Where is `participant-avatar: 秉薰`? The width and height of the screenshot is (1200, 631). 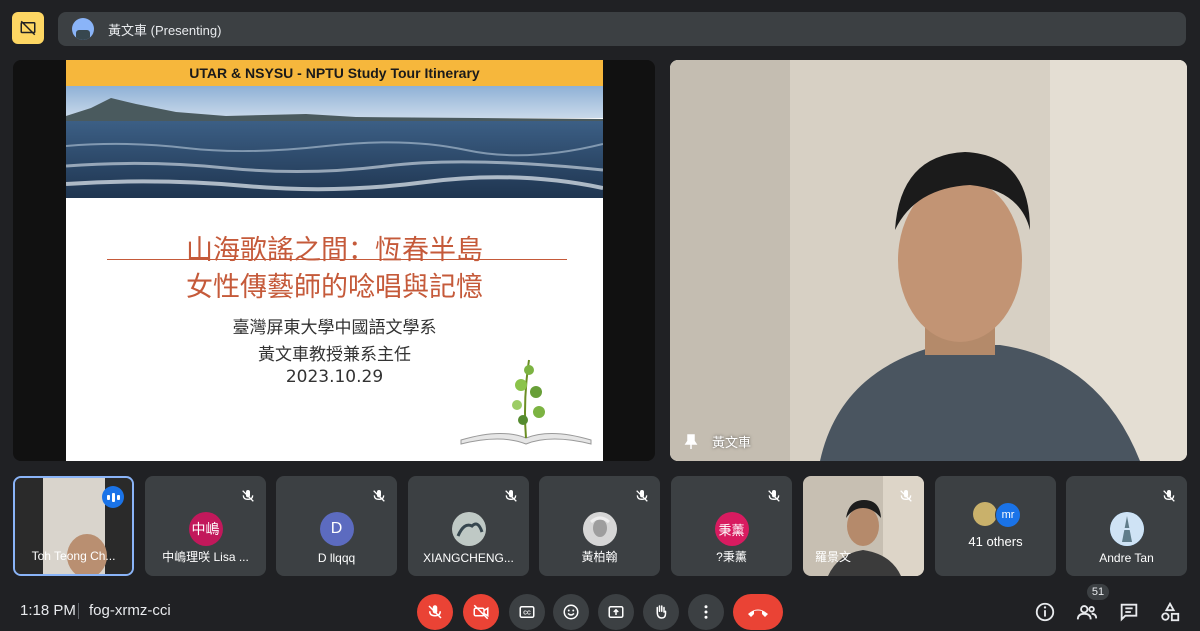
participant-avatar: 秉薰 is located at coordinates (731, 529).